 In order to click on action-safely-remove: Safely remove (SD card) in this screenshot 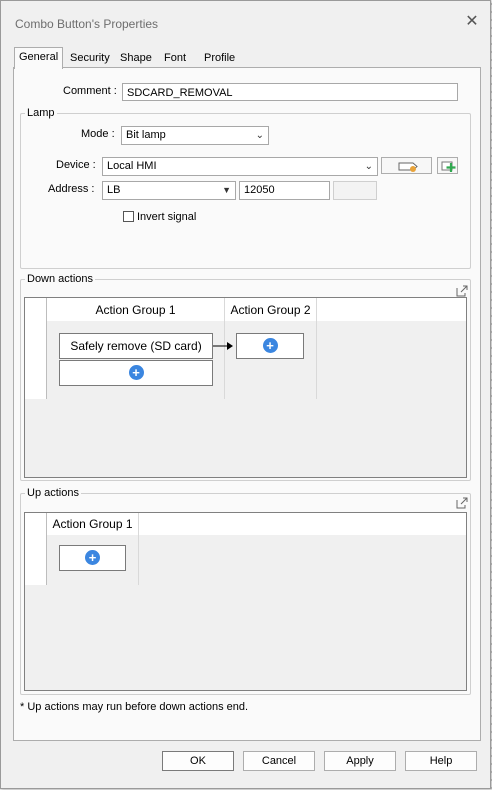, I will do `click(136, 346)`.